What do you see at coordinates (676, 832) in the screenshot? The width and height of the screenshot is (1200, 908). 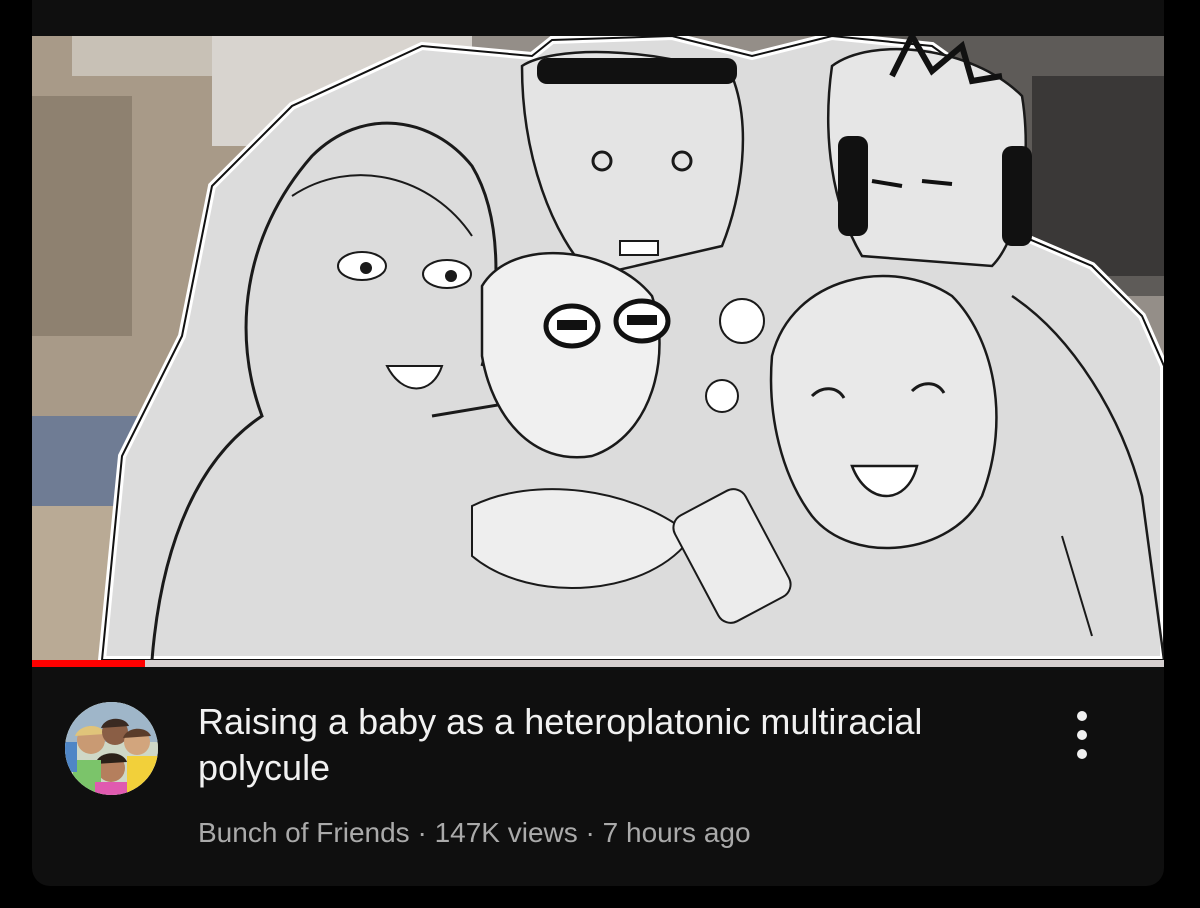 I see `upload-age: 7 hours ago` at bounding box center [676, 832].